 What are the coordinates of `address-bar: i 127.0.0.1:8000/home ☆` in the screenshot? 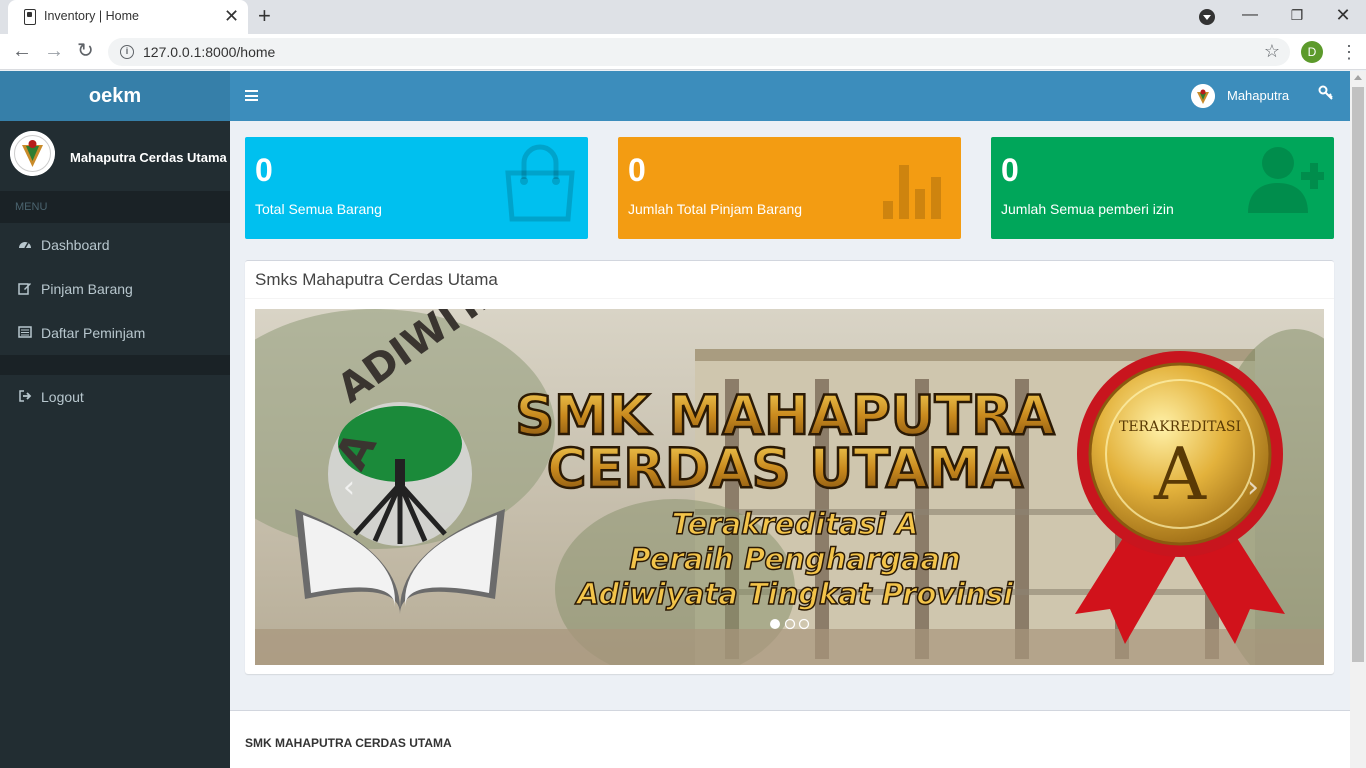 It's located at (699, 52).